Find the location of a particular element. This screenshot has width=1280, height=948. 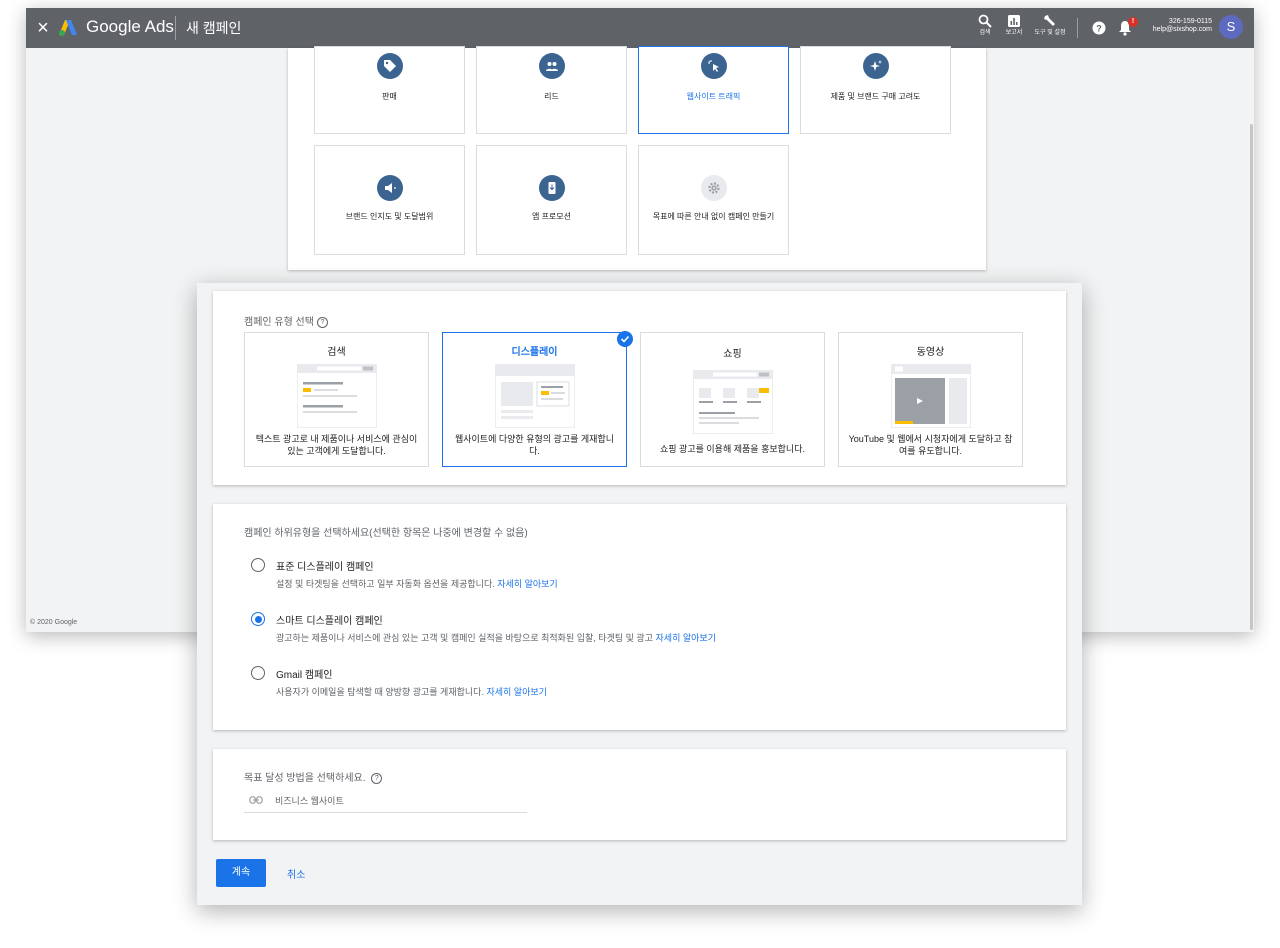

goal-method-title: 목표 달성 방법을 선택하세요. ? is located at coordinates (313, 776).